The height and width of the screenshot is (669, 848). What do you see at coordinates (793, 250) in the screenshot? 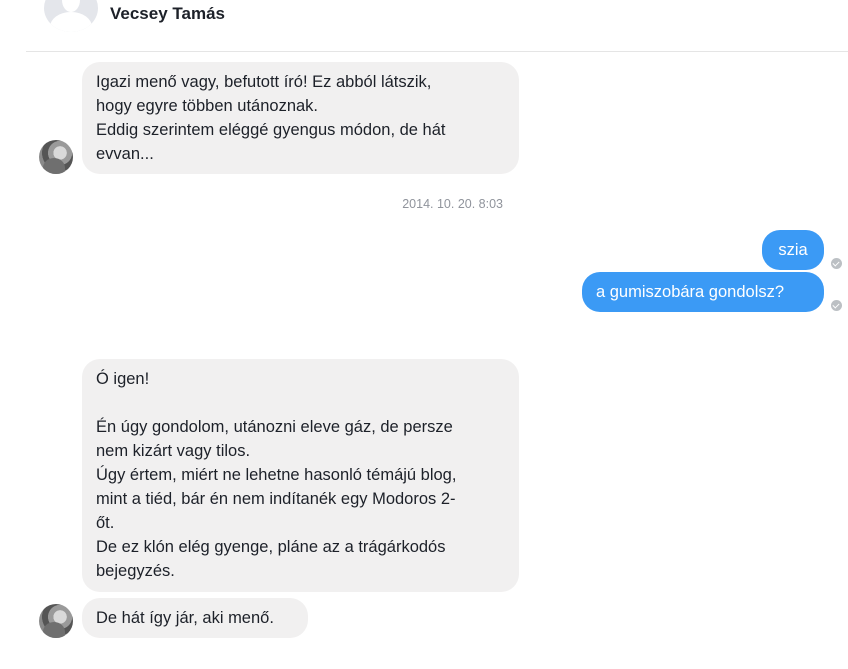
I see `message-bubble-outgoing: szia` at bounding box center [793, 250].